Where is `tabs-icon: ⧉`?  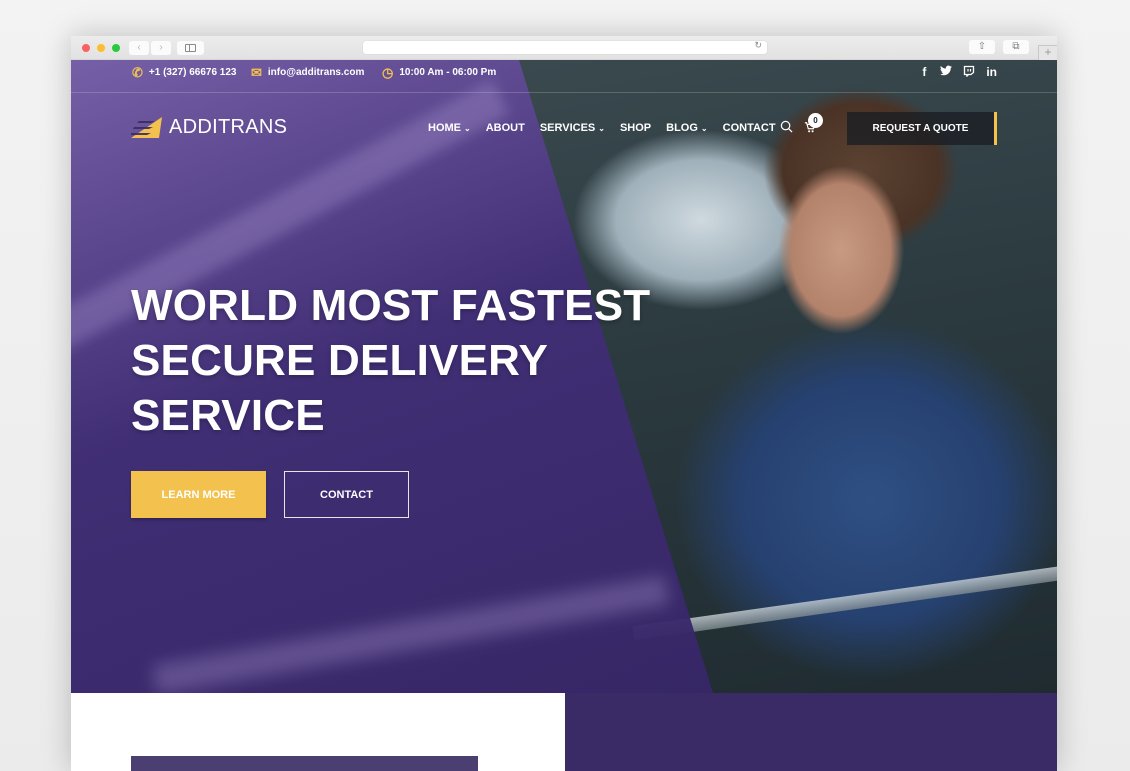
tabs-icon: ⧉ is located at coordinates (1016, 46).